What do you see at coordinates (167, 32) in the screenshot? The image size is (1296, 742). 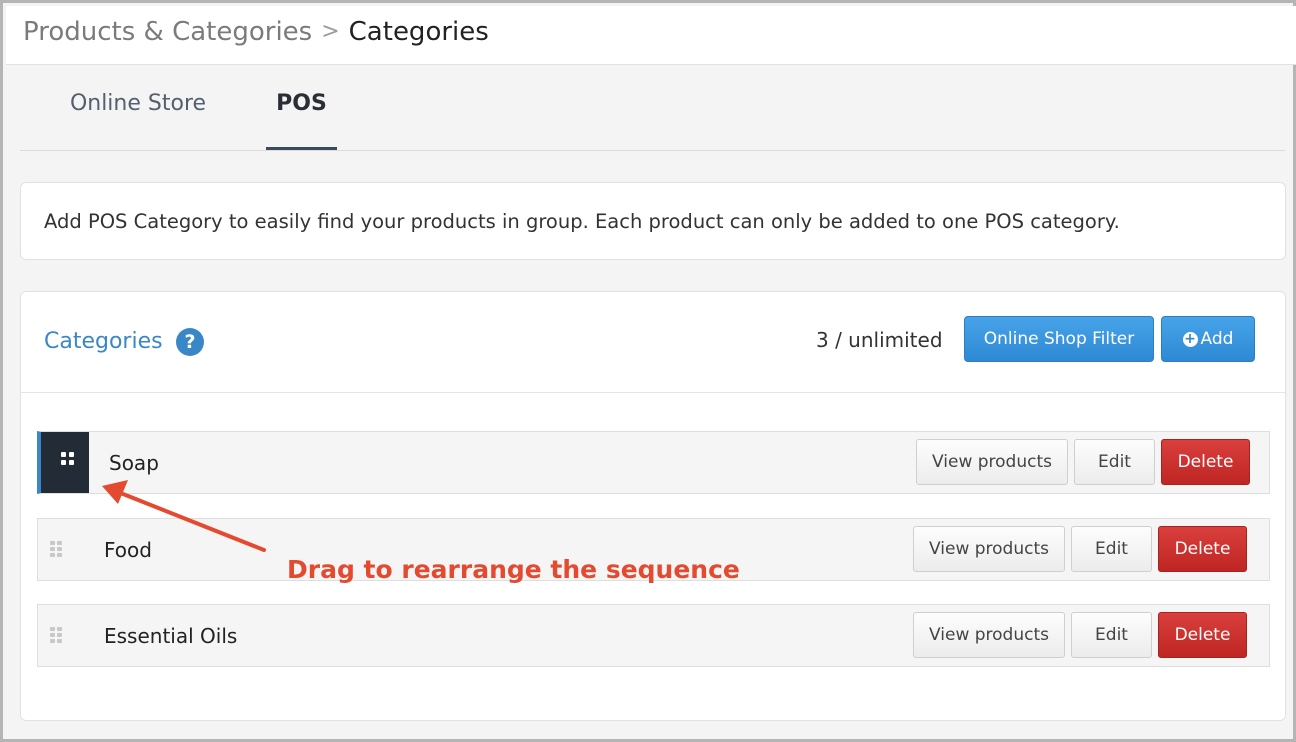 I see `breadcrumb-parent-link: Products & Categories` at bounding box center [167, 32].